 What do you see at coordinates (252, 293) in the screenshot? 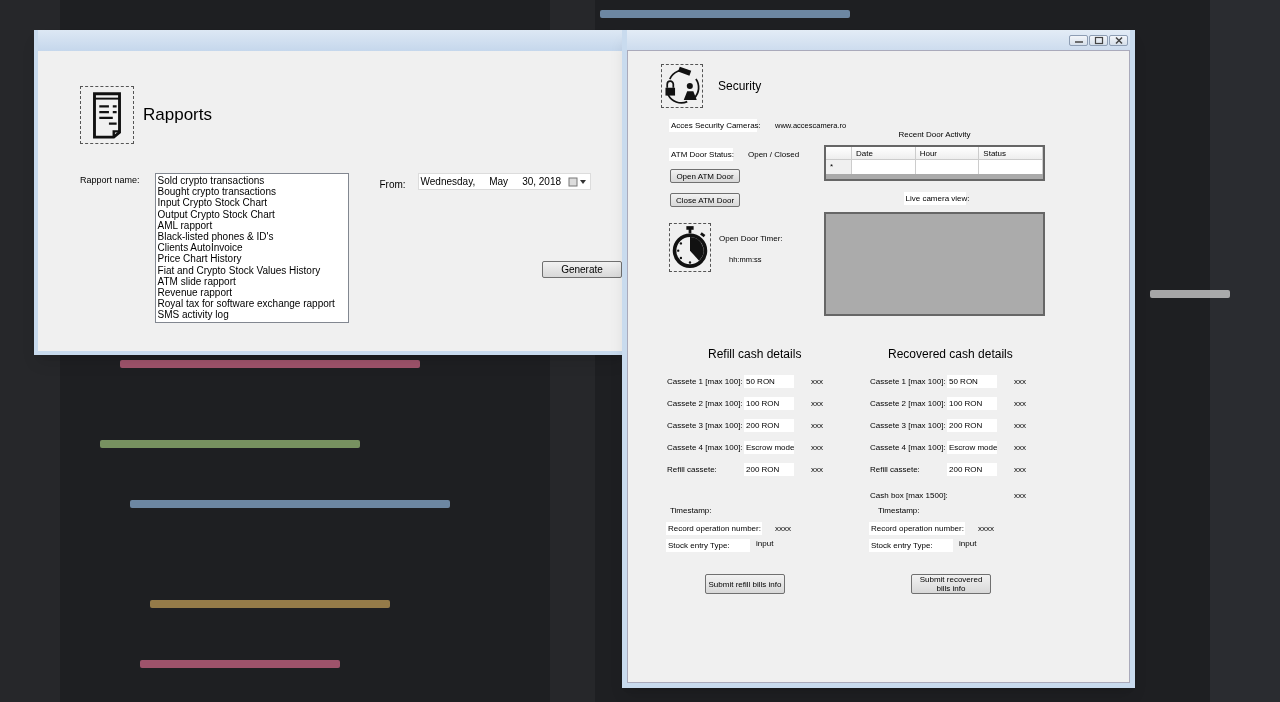
I see `list-item: Revenue rapport` at bounding box center [252, 293].